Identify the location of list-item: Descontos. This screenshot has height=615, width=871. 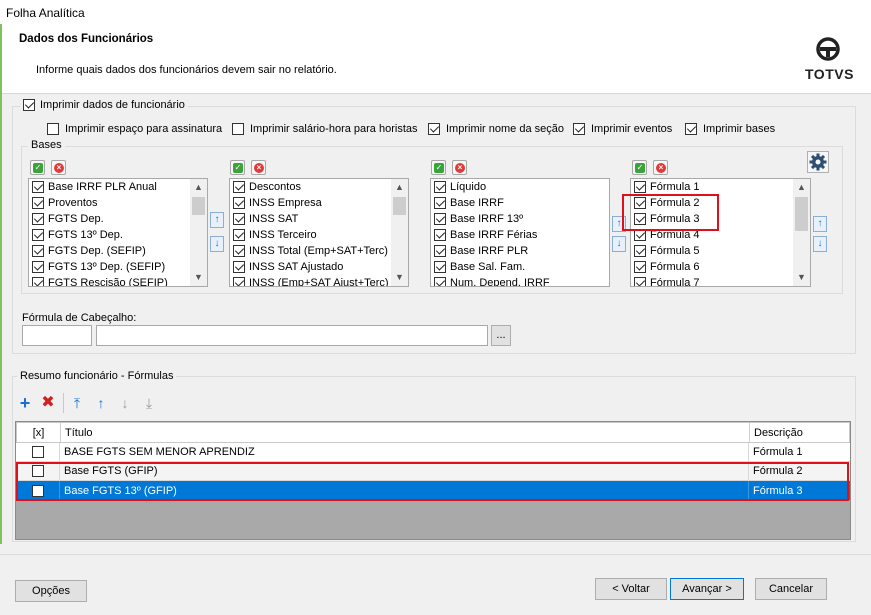
(319, 187).